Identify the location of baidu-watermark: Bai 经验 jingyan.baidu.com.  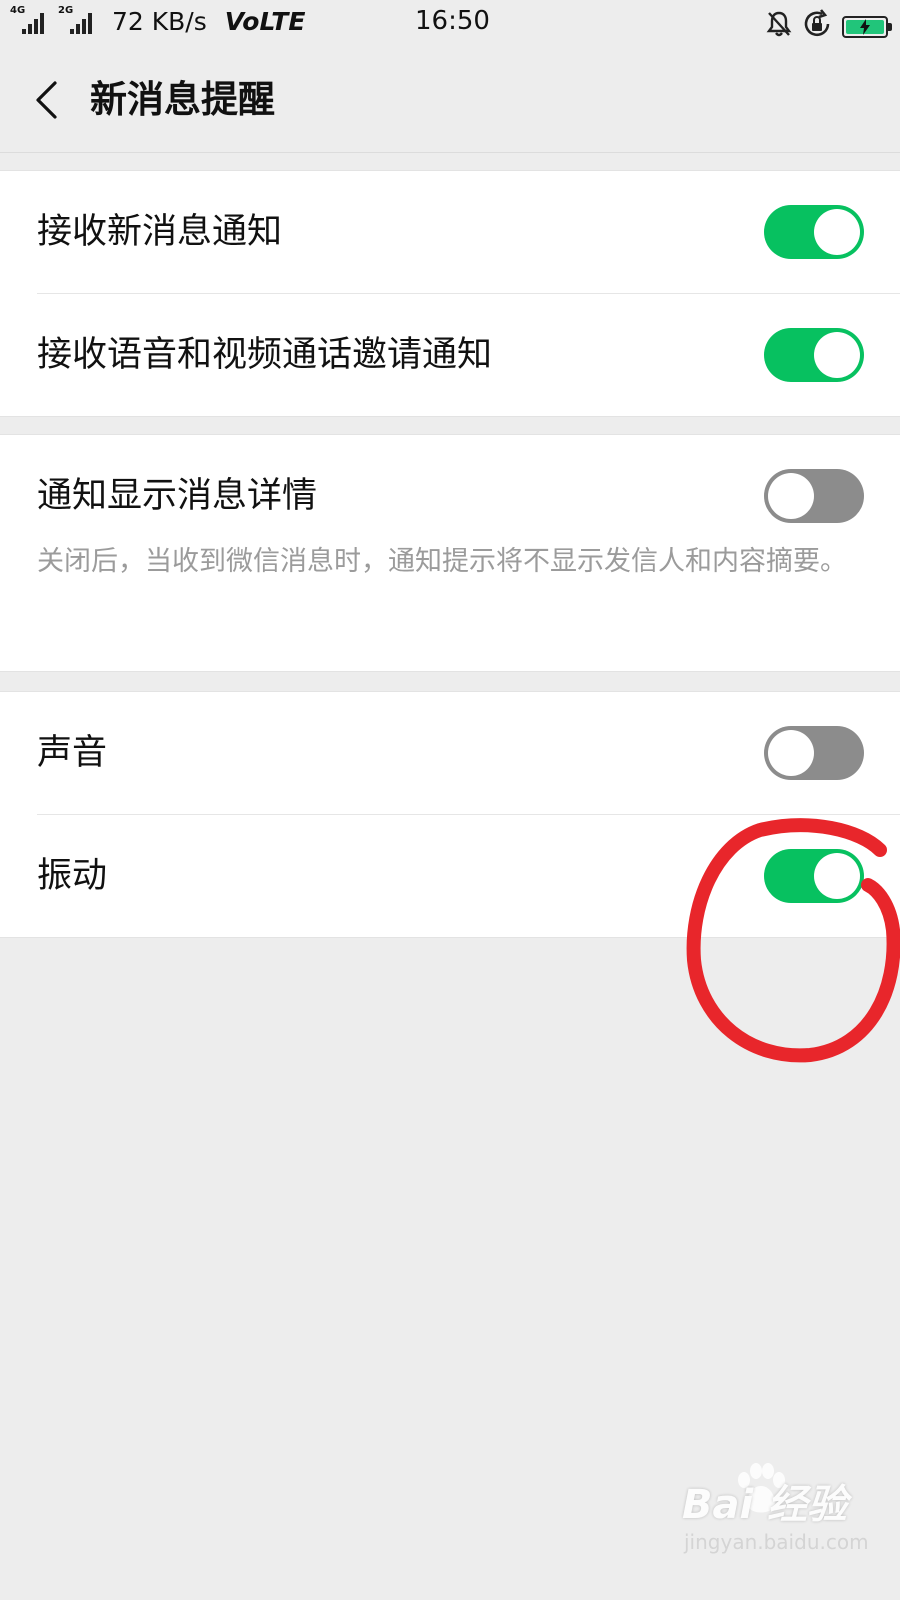
(782, 1522).